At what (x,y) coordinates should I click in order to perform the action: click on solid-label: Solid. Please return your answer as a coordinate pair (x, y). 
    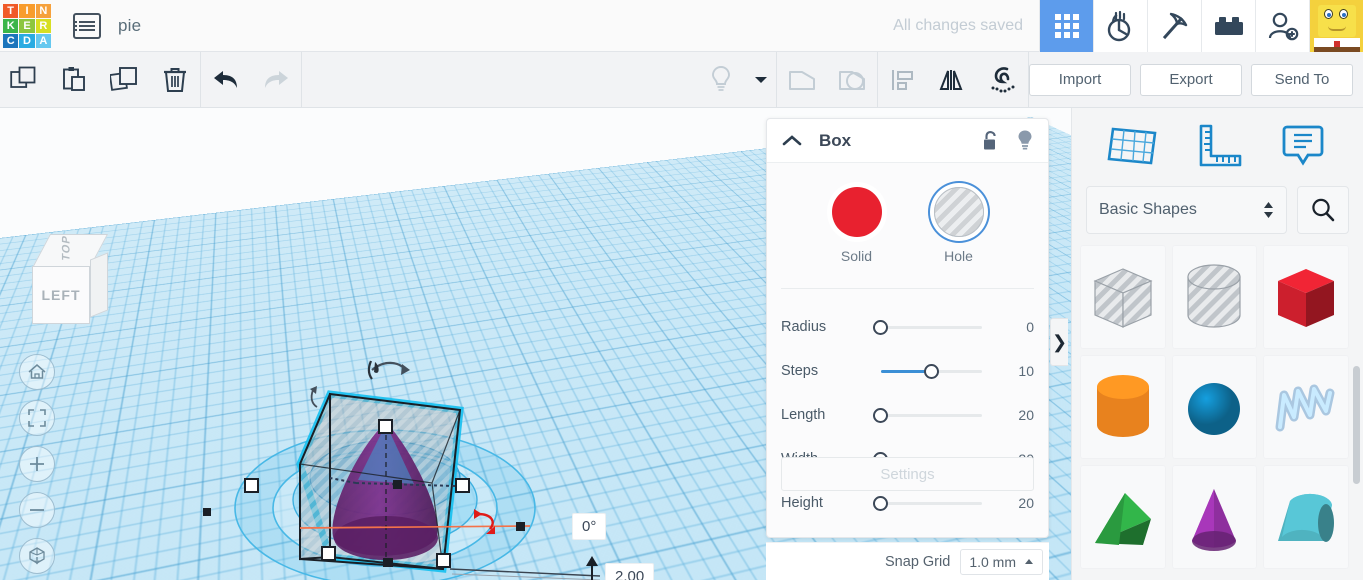
    Looking at the image, I should click on (856, 256).